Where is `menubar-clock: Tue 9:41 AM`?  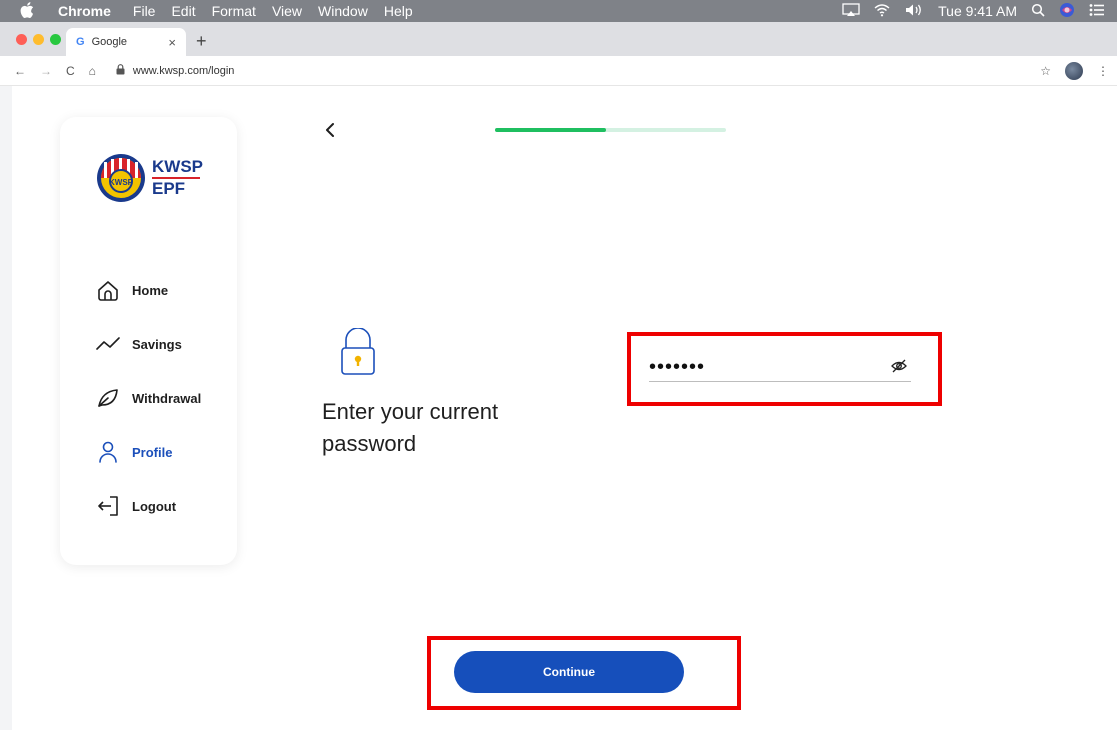
menubar-clock: Tue 9:41 AM is located at coordinates (977, 11).